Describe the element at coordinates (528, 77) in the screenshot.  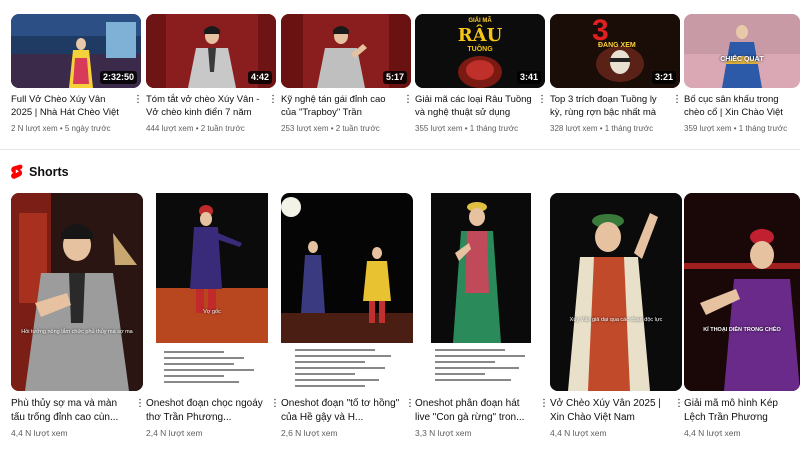
I see `video-duration: 3:41` at that location.